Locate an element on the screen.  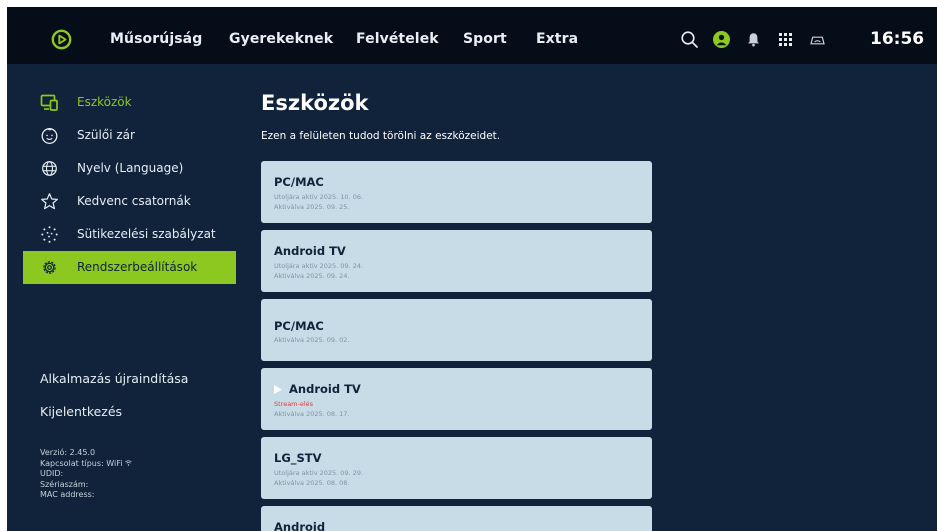
apps-grid-icon is located at coordinates (785, 39).